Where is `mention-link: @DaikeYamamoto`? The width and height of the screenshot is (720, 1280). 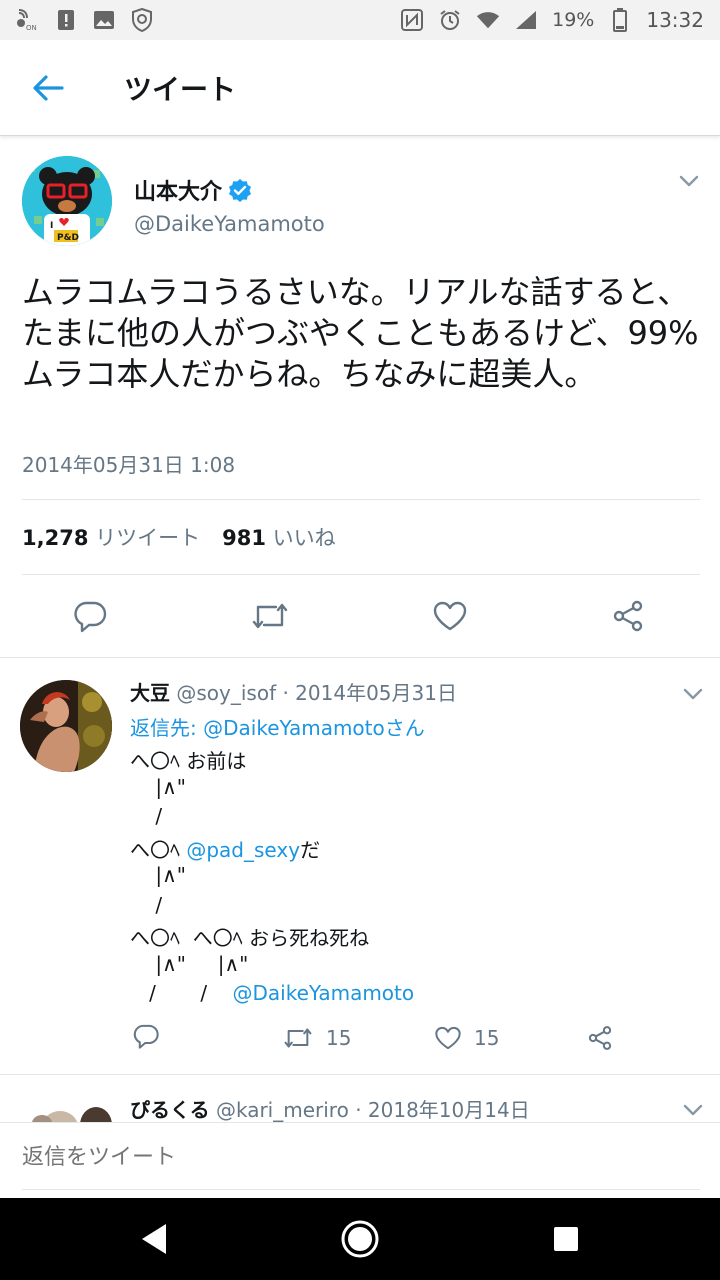
mention-link: @DaikeYamamoto is located at coordinates (323, 993).